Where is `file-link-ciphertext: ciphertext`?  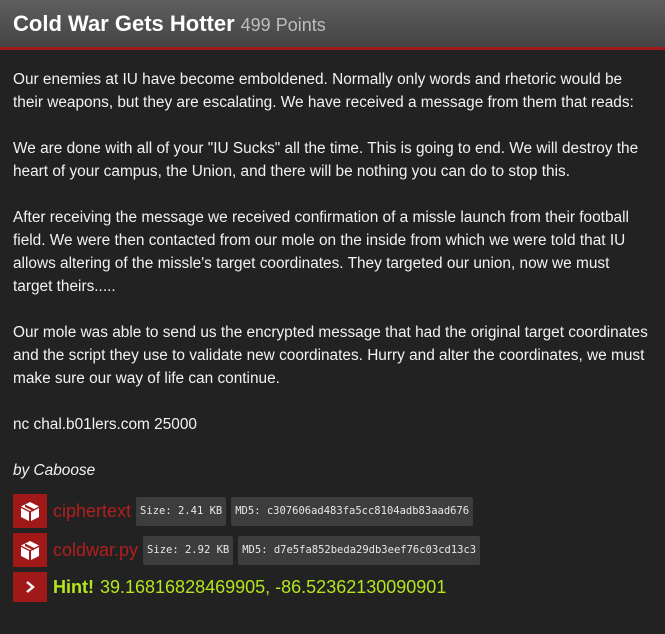
file-link-ciphertext: ciphertext is located at coordinates (92, 511).